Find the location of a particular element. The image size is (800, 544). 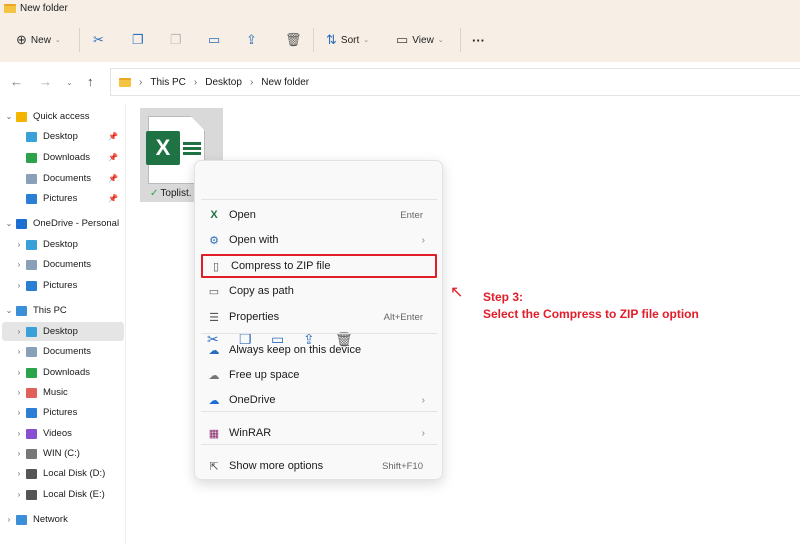

sidebar-item-label: Quick access is located at coordinates (61, 116).